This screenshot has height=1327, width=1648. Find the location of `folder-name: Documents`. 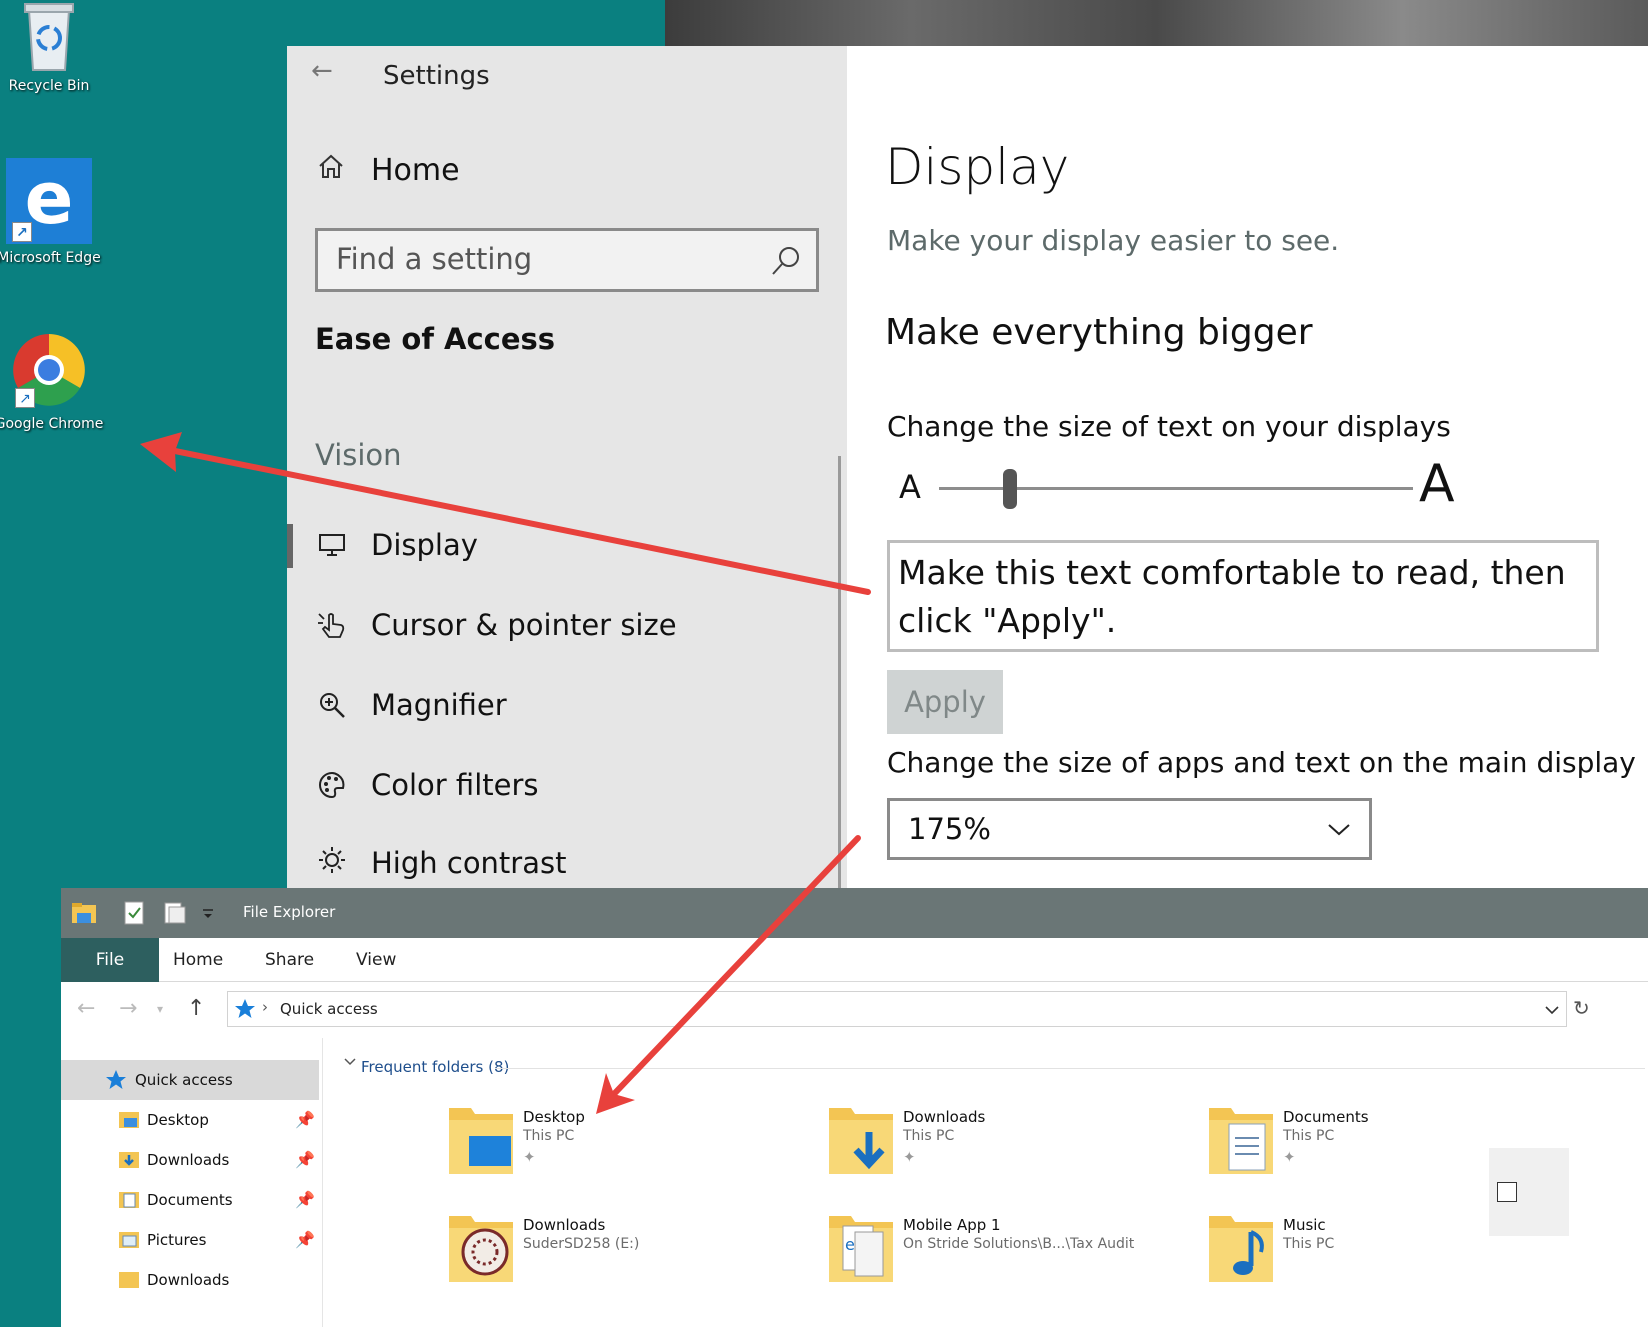

folder-name: Documents is located at coordinates (1326, 1117).